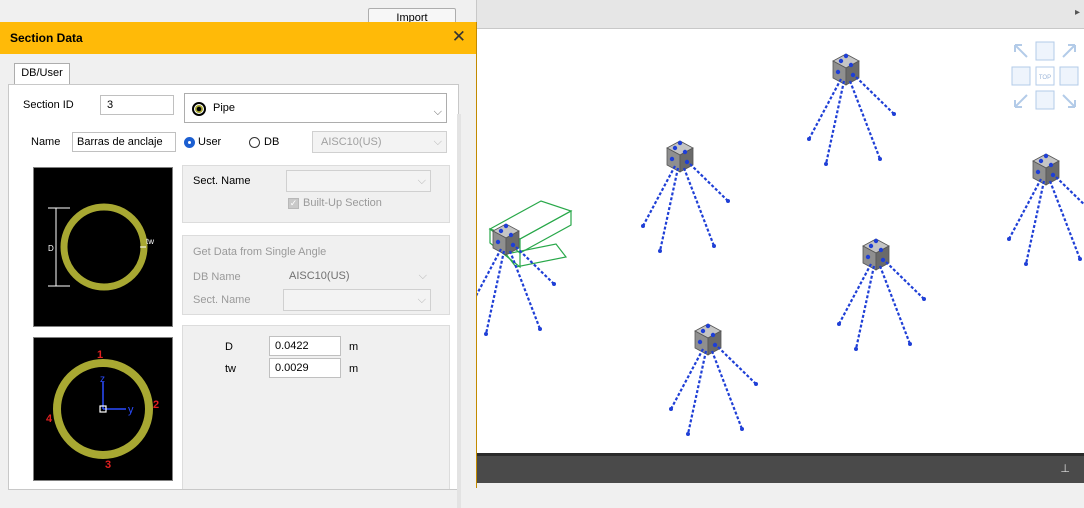 The width and height of the screenshot is (1084, 508). What do you see at coordinates (1077, 12) in the screenshot?
I see `tab-scroll-arrow-icon: ▸` at bounding box center [1077, 12].